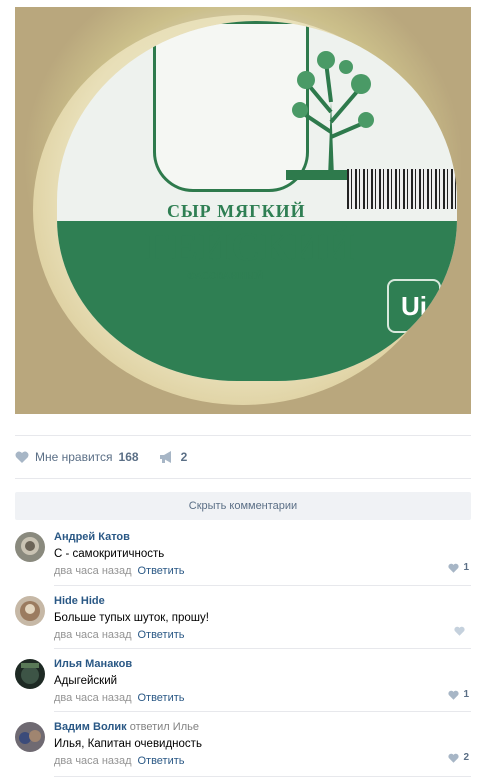  What do you see at coordinates (466, 757) in the screenshot?
I see `comment-like-count: 2` at bounding box center [466, 757].